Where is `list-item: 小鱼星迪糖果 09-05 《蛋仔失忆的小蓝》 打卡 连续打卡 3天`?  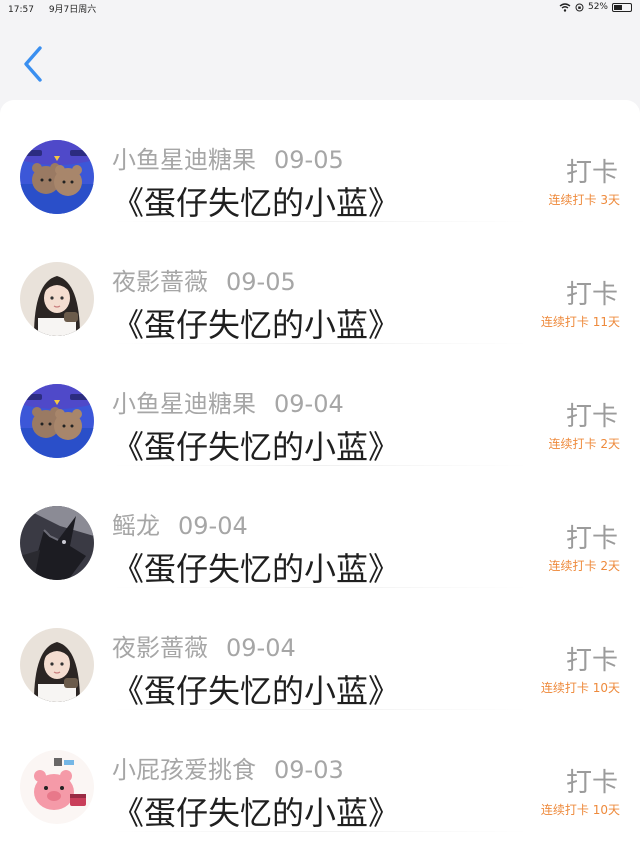
list-item: 小鱼星迪糖果 09-05 《蛋仔失忆的小蓝》 打卡 连续打卡 3天 is located at coordinates (320, 161).